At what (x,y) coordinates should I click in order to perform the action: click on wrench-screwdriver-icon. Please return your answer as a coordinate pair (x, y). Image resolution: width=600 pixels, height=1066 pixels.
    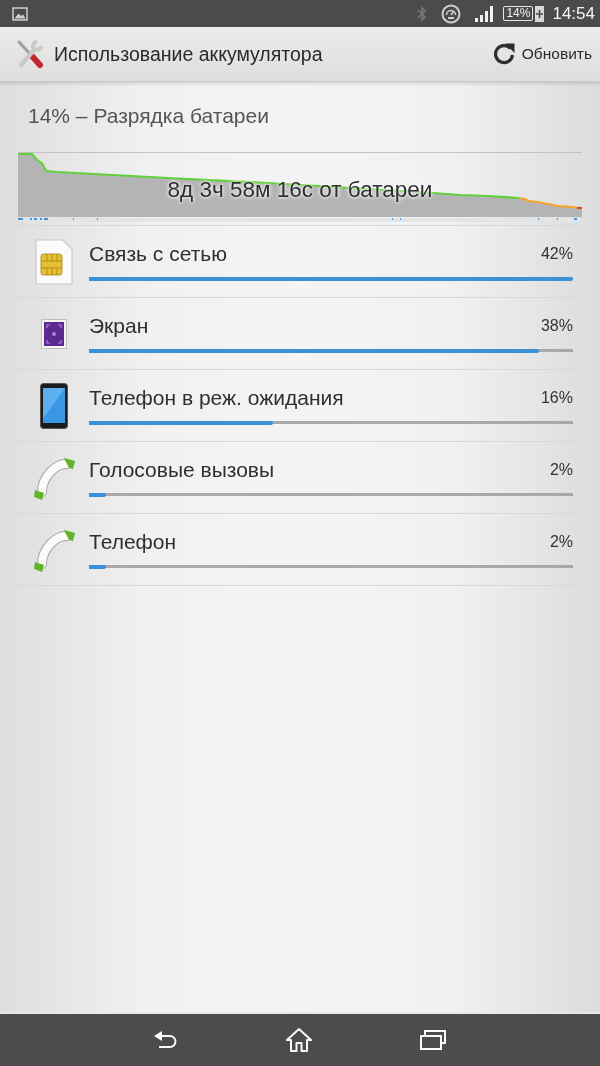
    Looking at the image, I should click on (30, 54).